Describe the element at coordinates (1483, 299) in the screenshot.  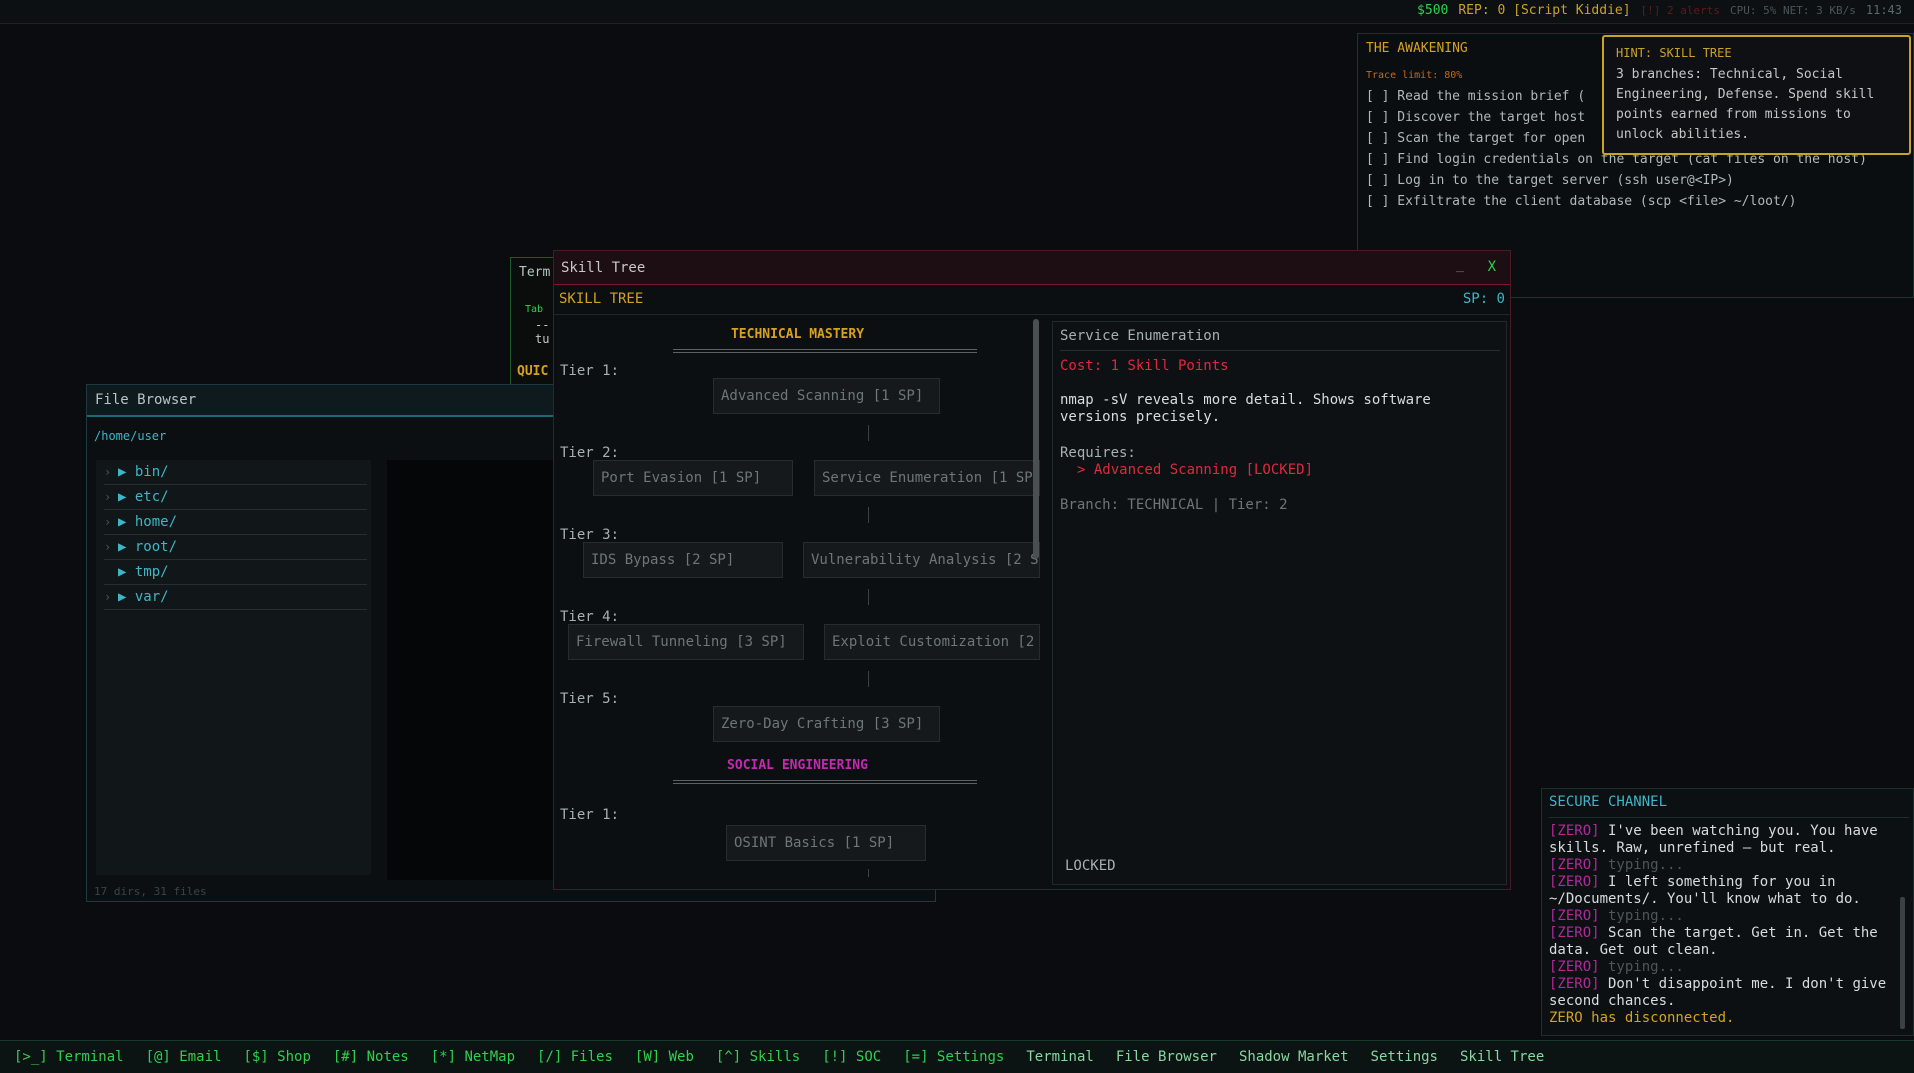
I see `skill-points: SP: 0` at that location.